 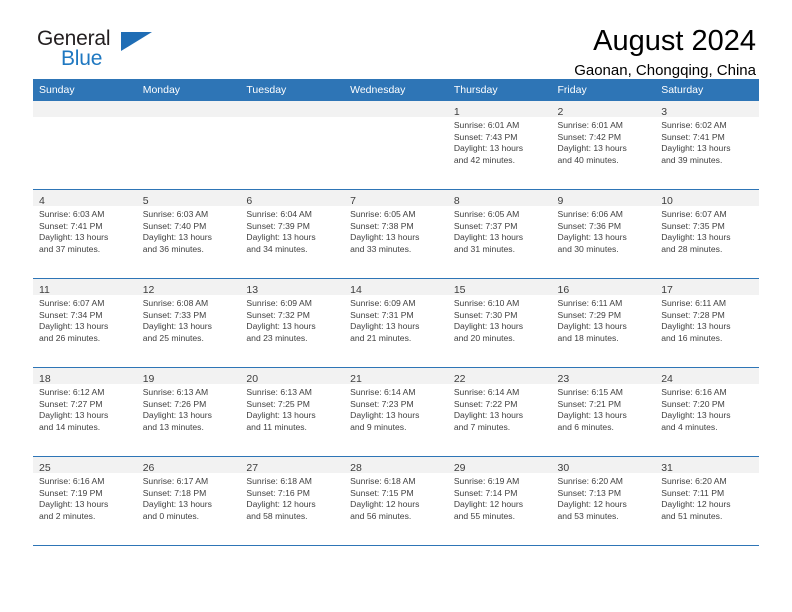 I want to click on weekday-header-thursday: Thursday, so click(x=499, y=90).